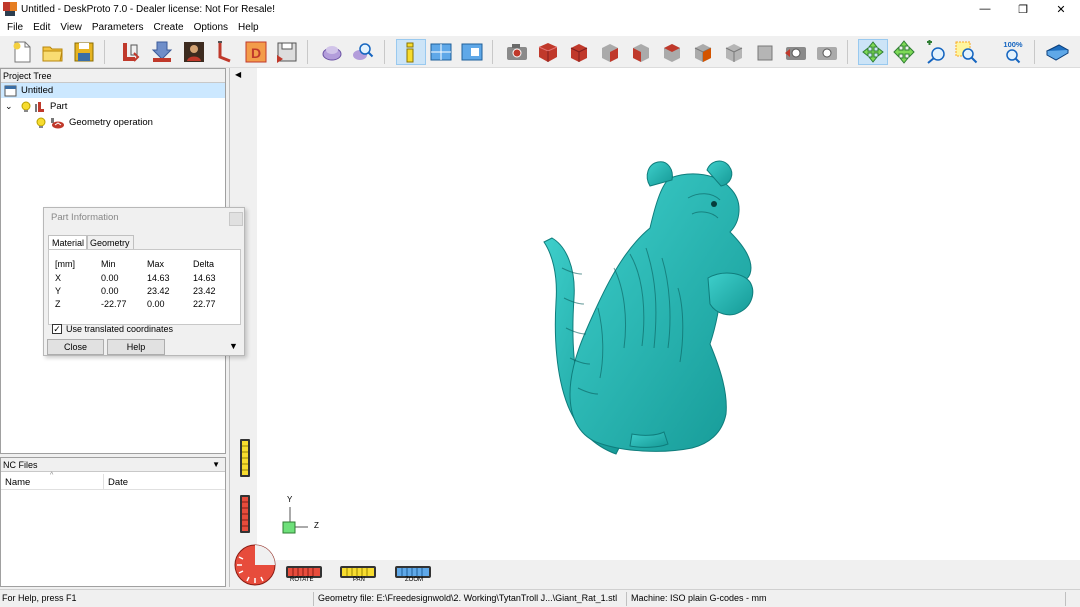  Describe the element at coordinates (672, 52) in the screenshot. I see `view-right-icon` at that location.